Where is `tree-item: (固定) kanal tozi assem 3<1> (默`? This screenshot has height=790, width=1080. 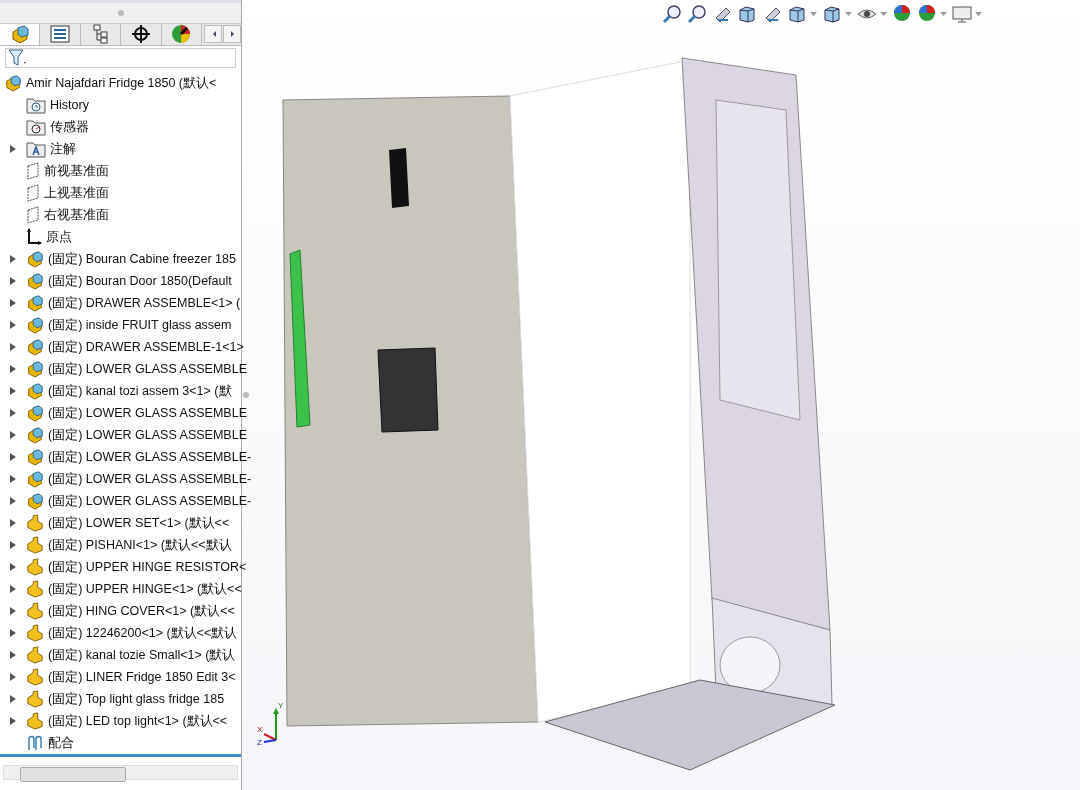
tree-item: (固定) kanal tozi assem 3<1> (默 is located at coordinates (140, 391).